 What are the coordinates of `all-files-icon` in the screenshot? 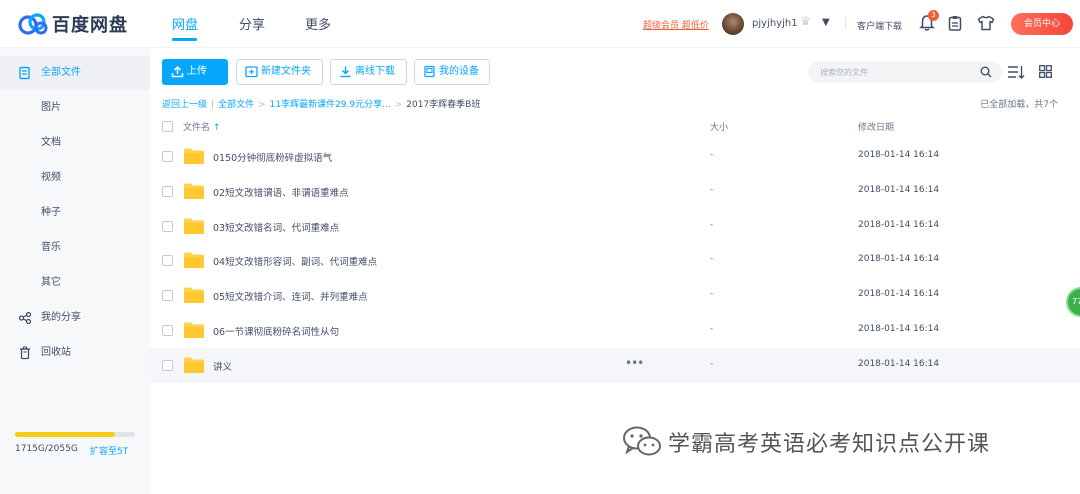 It's located at (24, 73).